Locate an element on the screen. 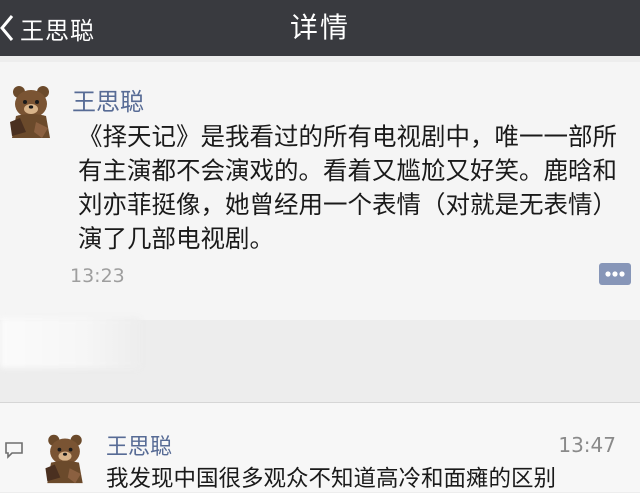 This screenshot has width=640, height=493. avatar is located at coordinates (31, 111).